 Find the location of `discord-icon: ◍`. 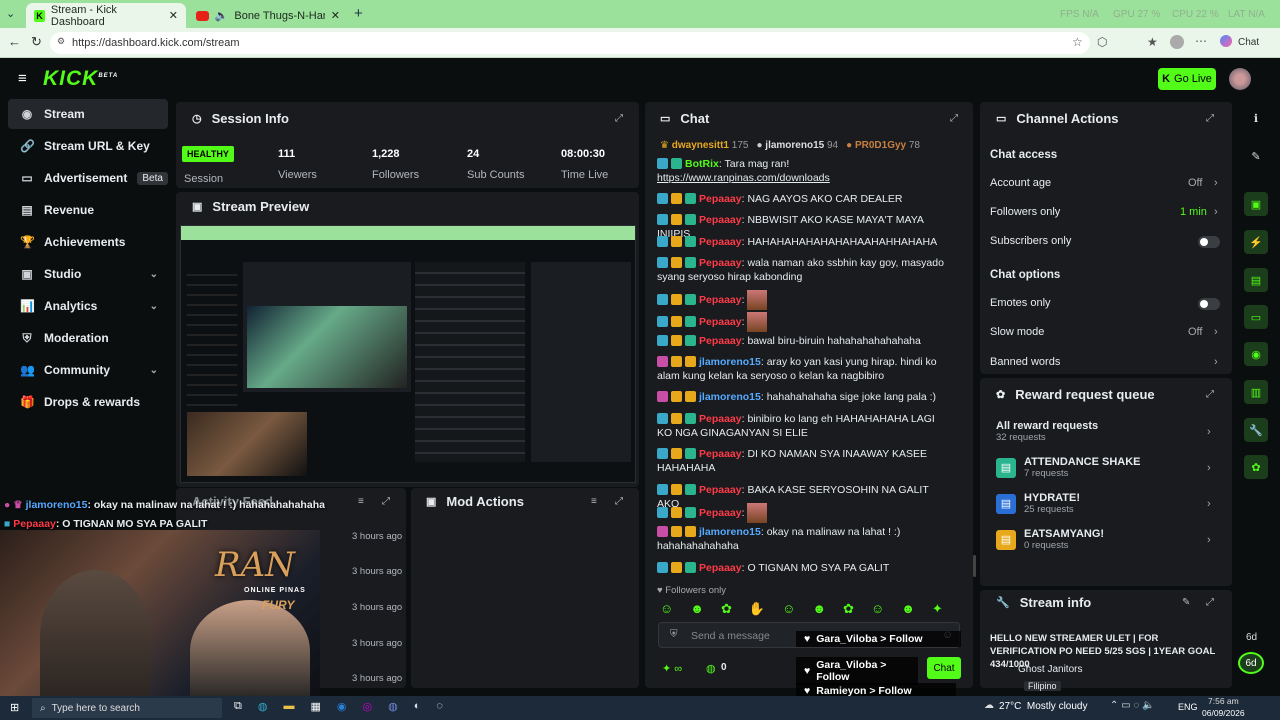

discord-icon: ◍ is located at coordinates (393, 706).